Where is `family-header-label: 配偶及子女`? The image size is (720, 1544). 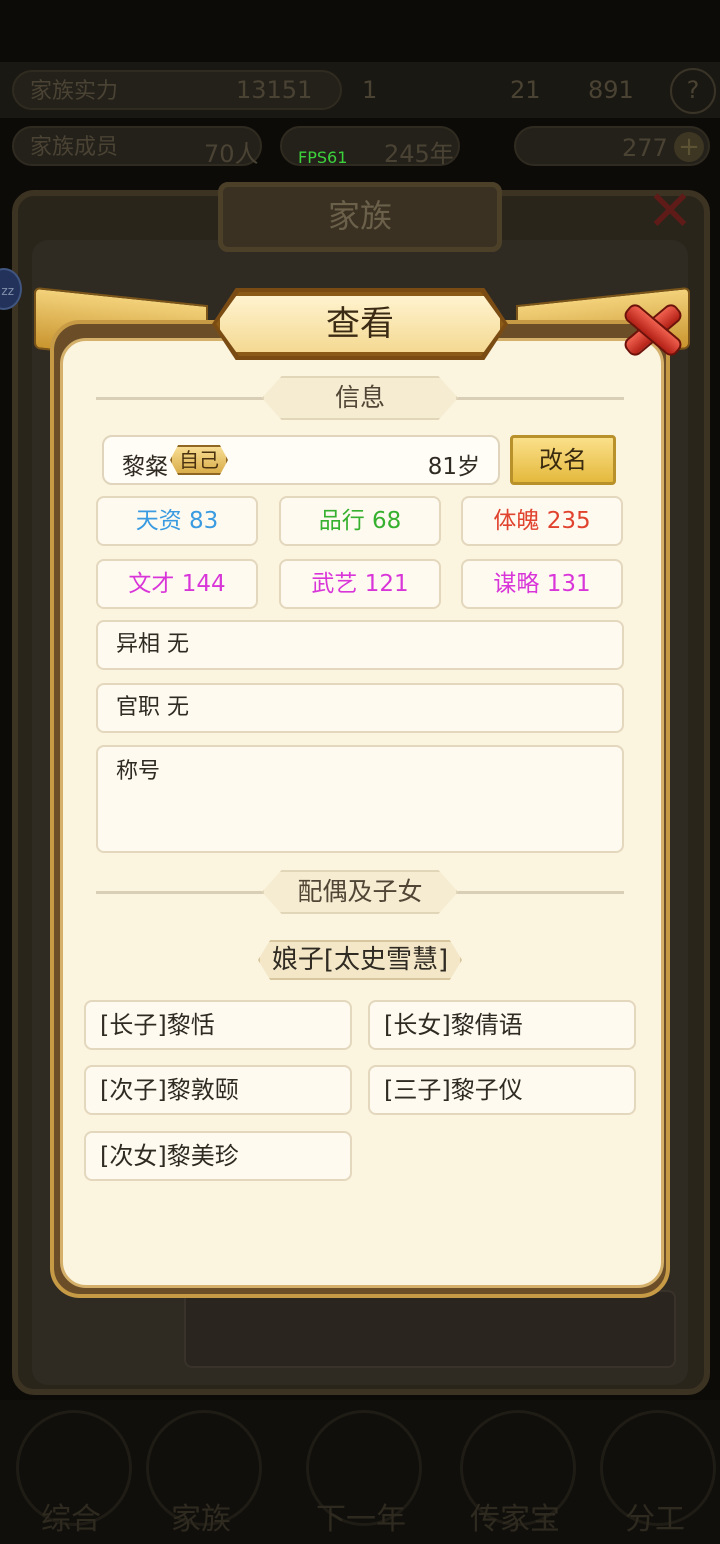 family-header-label: 配偶及子女 is located at coordinates (360, 892).